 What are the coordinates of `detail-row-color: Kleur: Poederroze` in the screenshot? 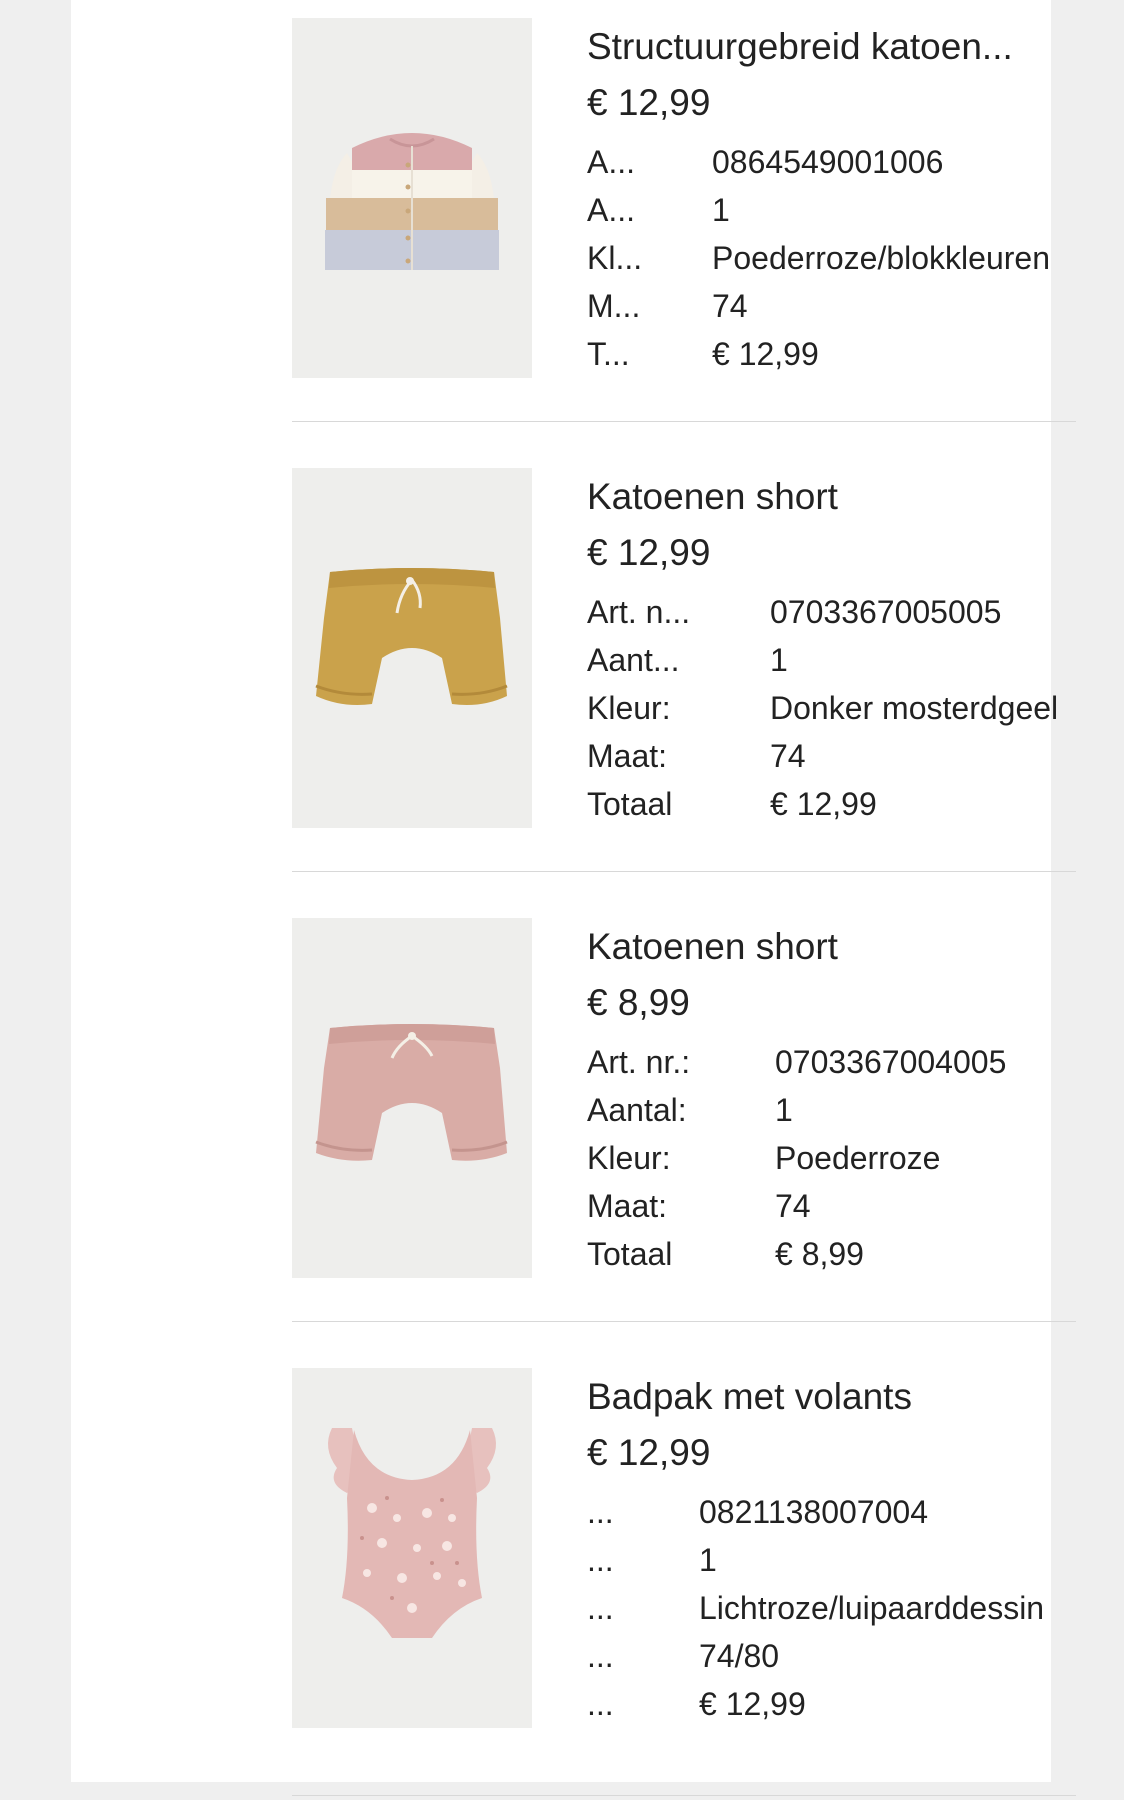 It's located at (832, 1158).